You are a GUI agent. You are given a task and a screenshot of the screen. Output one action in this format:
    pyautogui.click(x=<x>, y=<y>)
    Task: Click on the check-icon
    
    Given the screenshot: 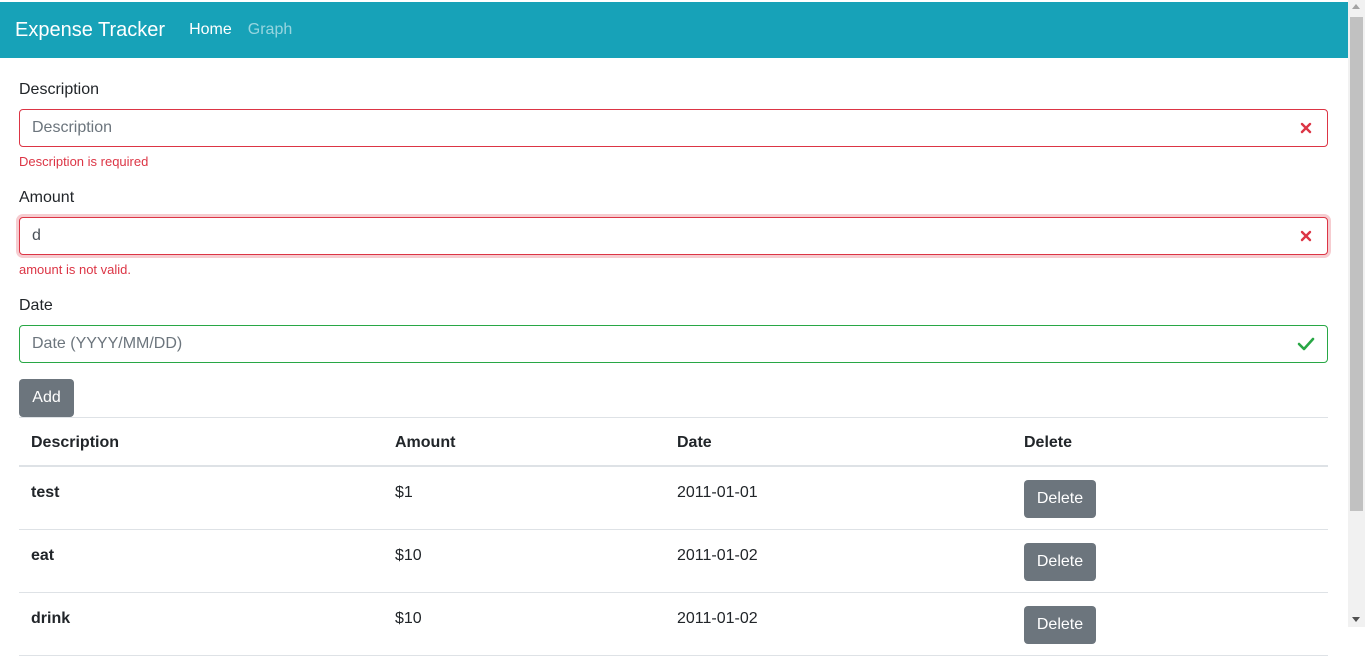 What is the action you would take?
    pyautogui.click(x=1306, y=344)
    